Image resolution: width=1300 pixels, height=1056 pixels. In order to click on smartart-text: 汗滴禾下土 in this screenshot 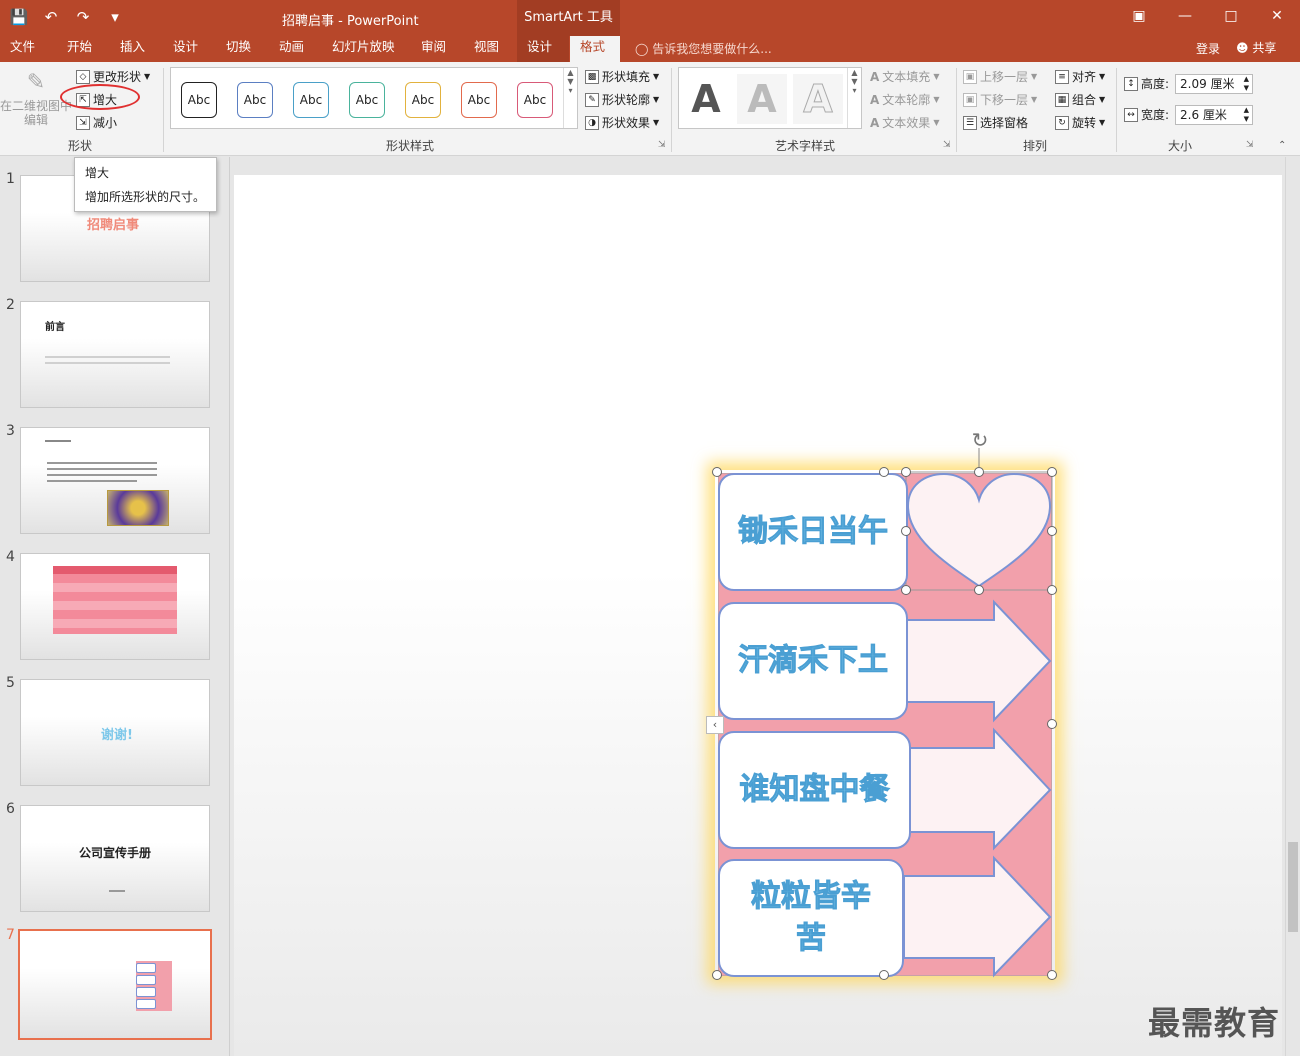, I will do `click(813, 661)`.